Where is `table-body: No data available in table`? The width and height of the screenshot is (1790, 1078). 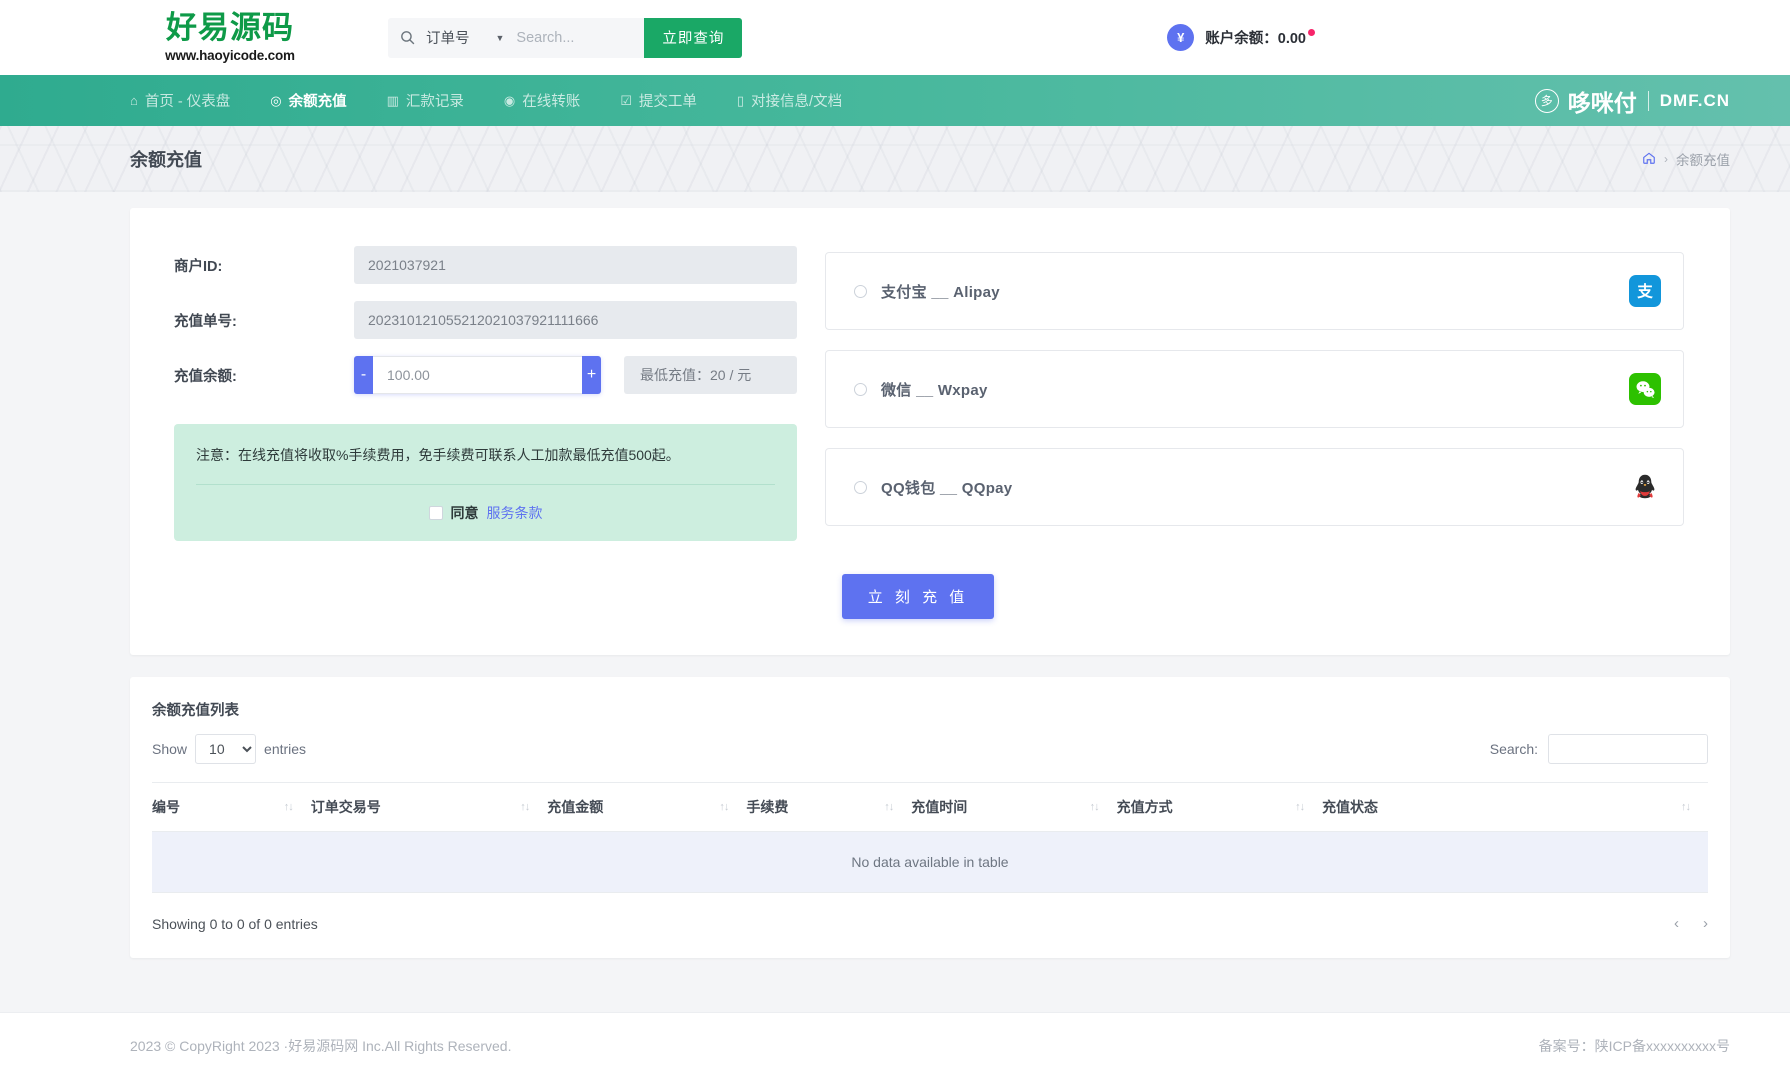 table-body: No data available in table is located at coordinates (930, 862).